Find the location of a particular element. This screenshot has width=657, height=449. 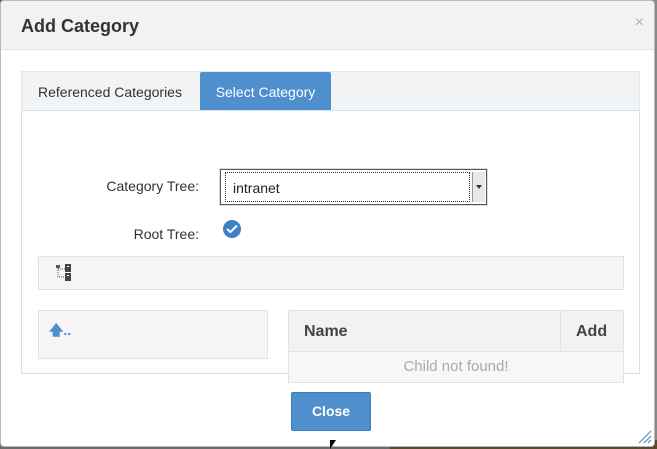

dialog-title: Add Category is located at coordinates (80, 26).